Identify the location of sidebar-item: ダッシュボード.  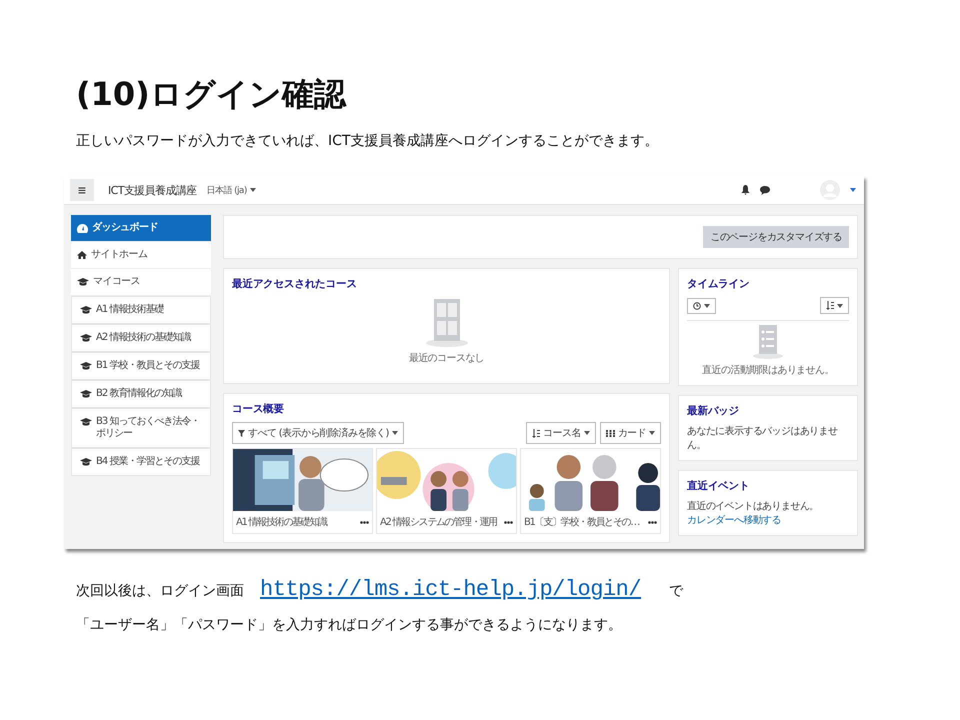
(141, 228).